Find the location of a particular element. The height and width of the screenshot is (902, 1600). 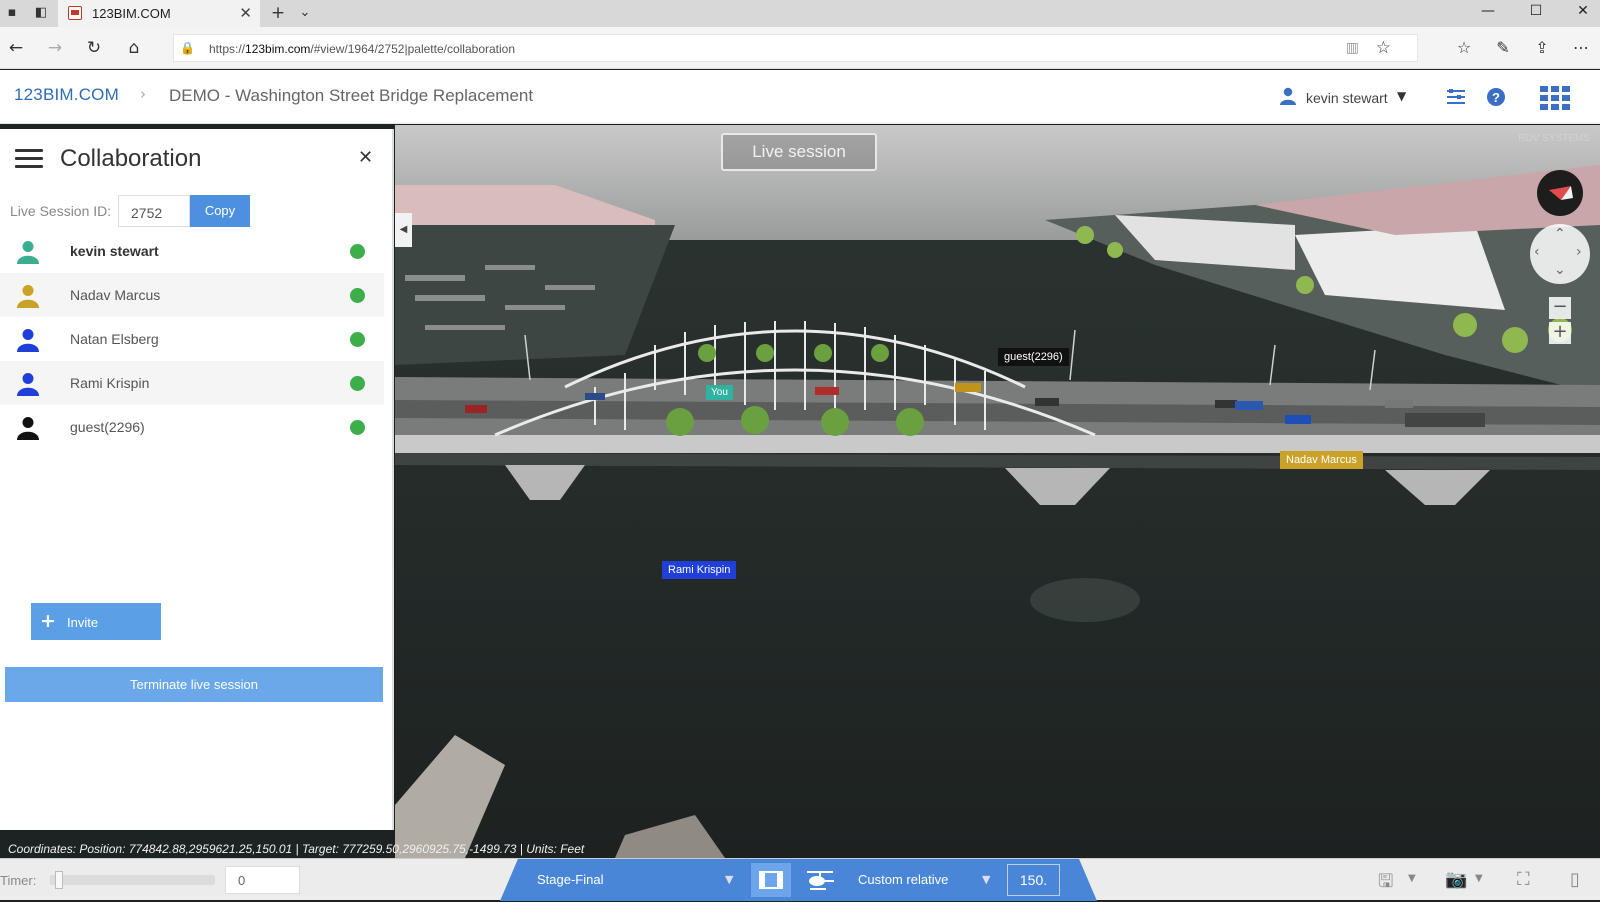

mode-dropdown-caret-icon: ▼ is located at coordinates (986, 879).